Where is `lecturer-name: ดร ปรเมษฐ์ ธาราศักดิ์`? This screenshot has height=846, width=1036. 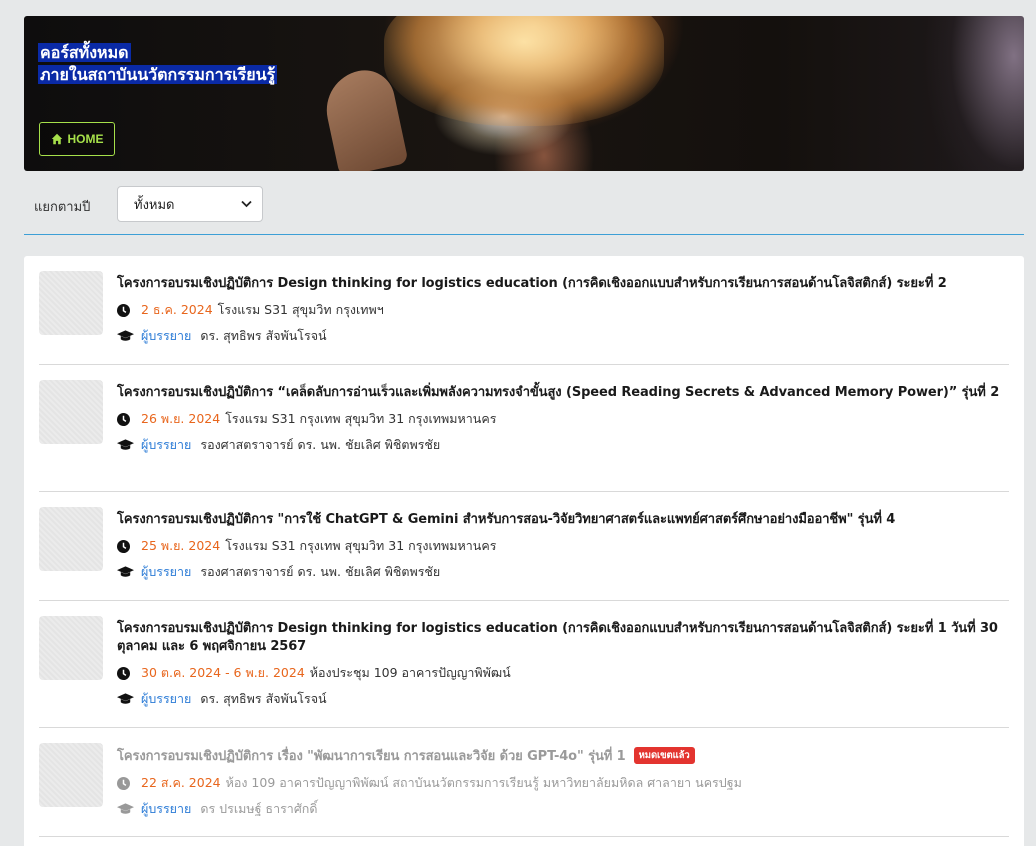
lecturer-name: ดร ปรเมษฐ์ ธาราศักดิ์ is located at coordinates (259, 808).